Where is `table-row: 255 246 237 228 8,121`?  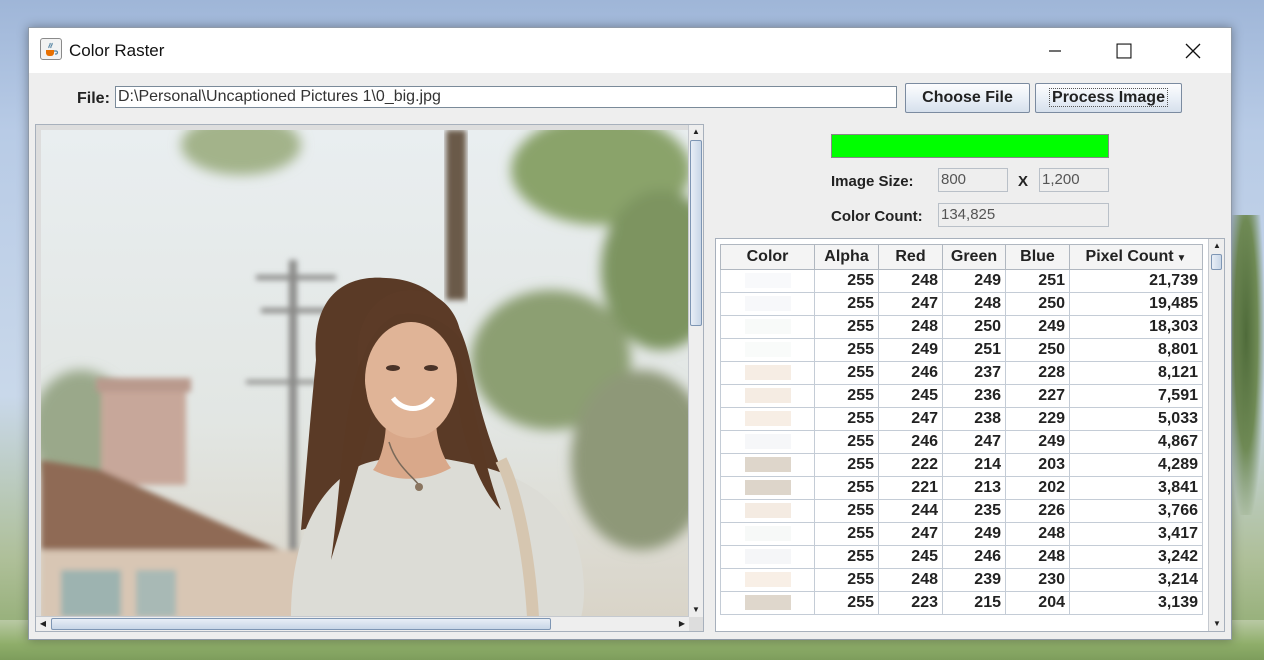 table-row: 255 246 237 228 8,121 is located at coordinates (961, 373).